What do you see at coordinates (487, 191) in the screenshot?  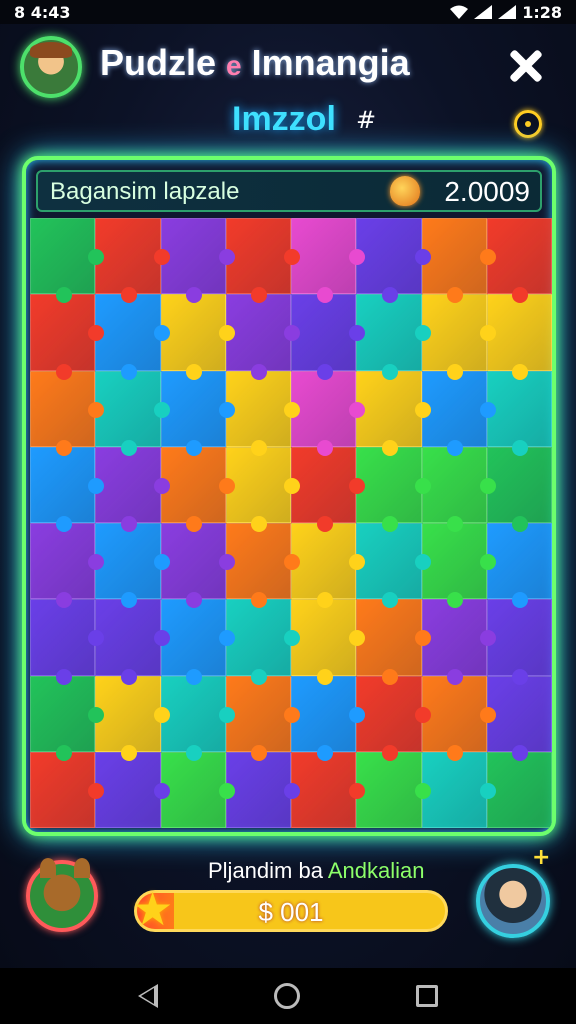 I see `score-value: 2.0009` at bounding box center [487, 191].